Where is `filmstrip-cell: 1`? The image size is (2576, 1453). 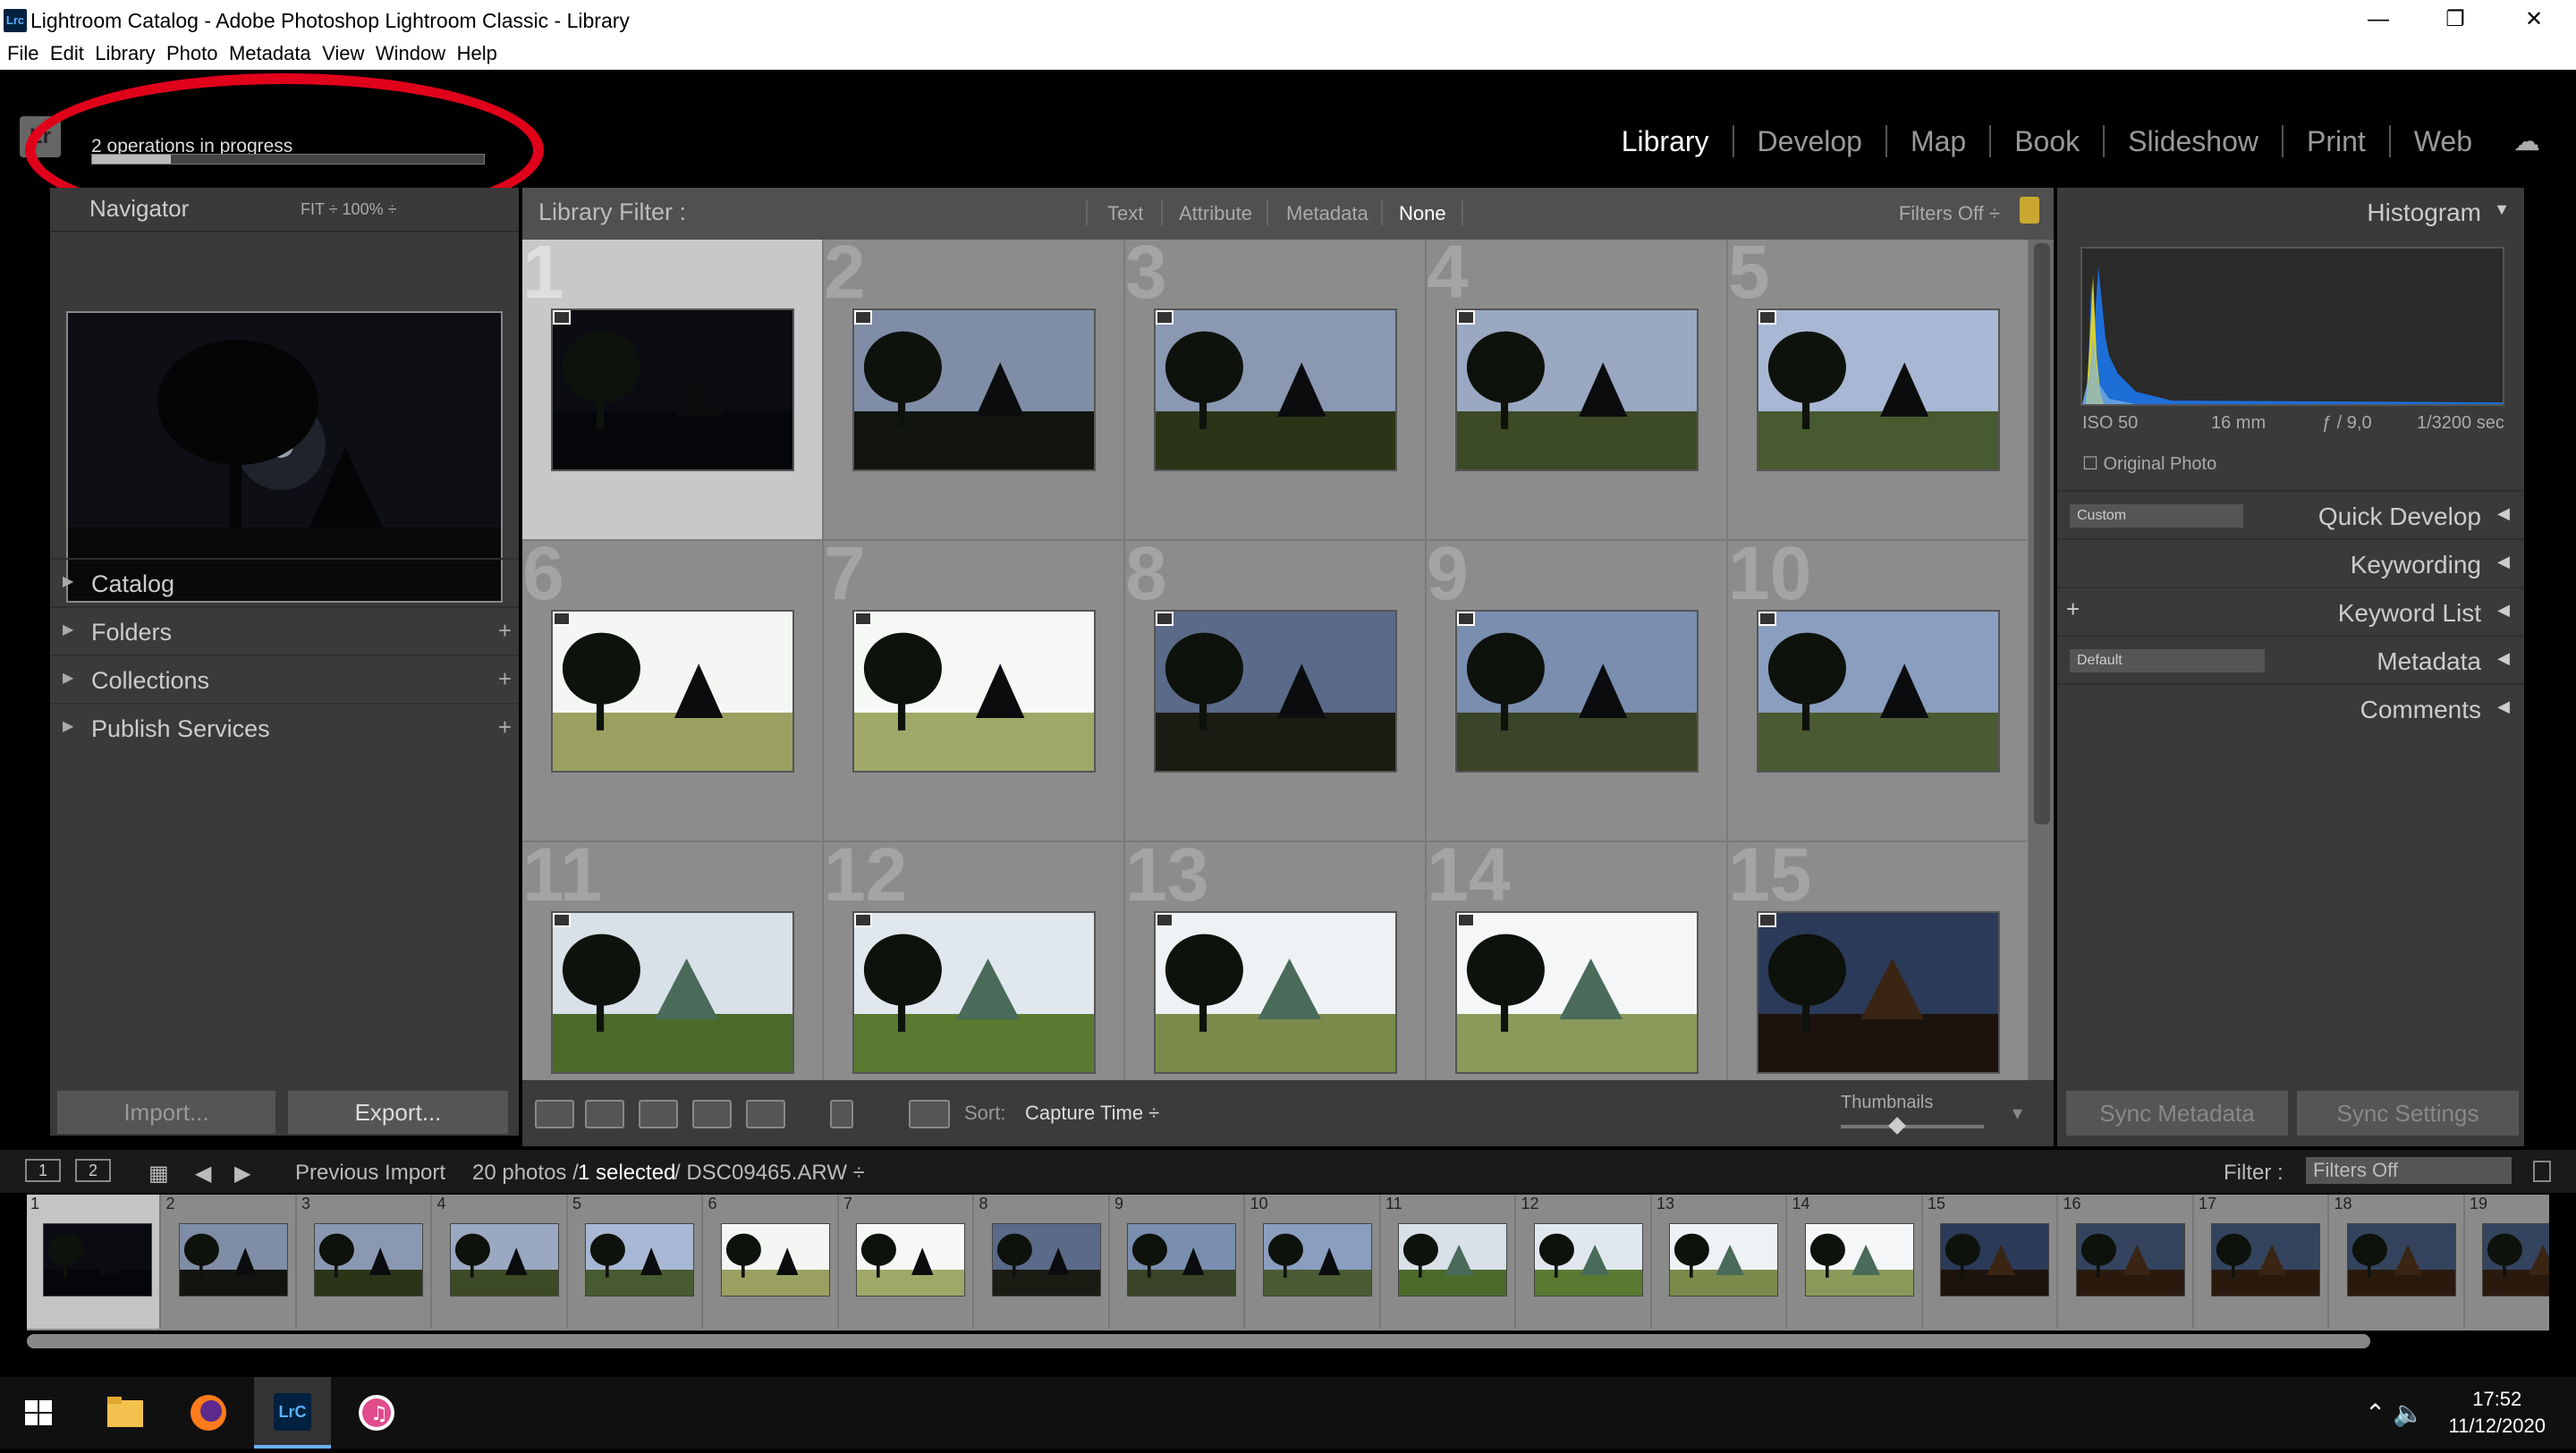 filmstrip-cell: 1 is located at coordinates (94, 1262).